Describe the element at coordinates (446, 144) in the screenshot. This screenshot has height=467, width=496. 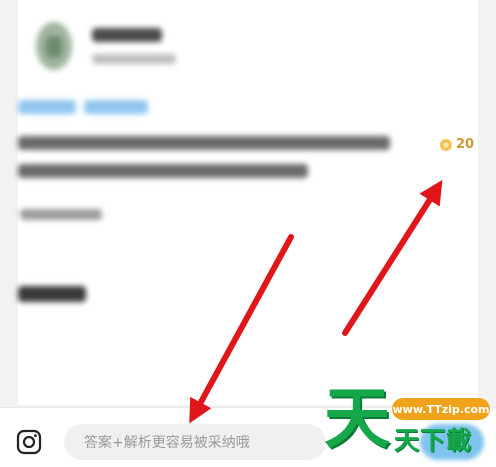
I see `coin-icon` at that location.